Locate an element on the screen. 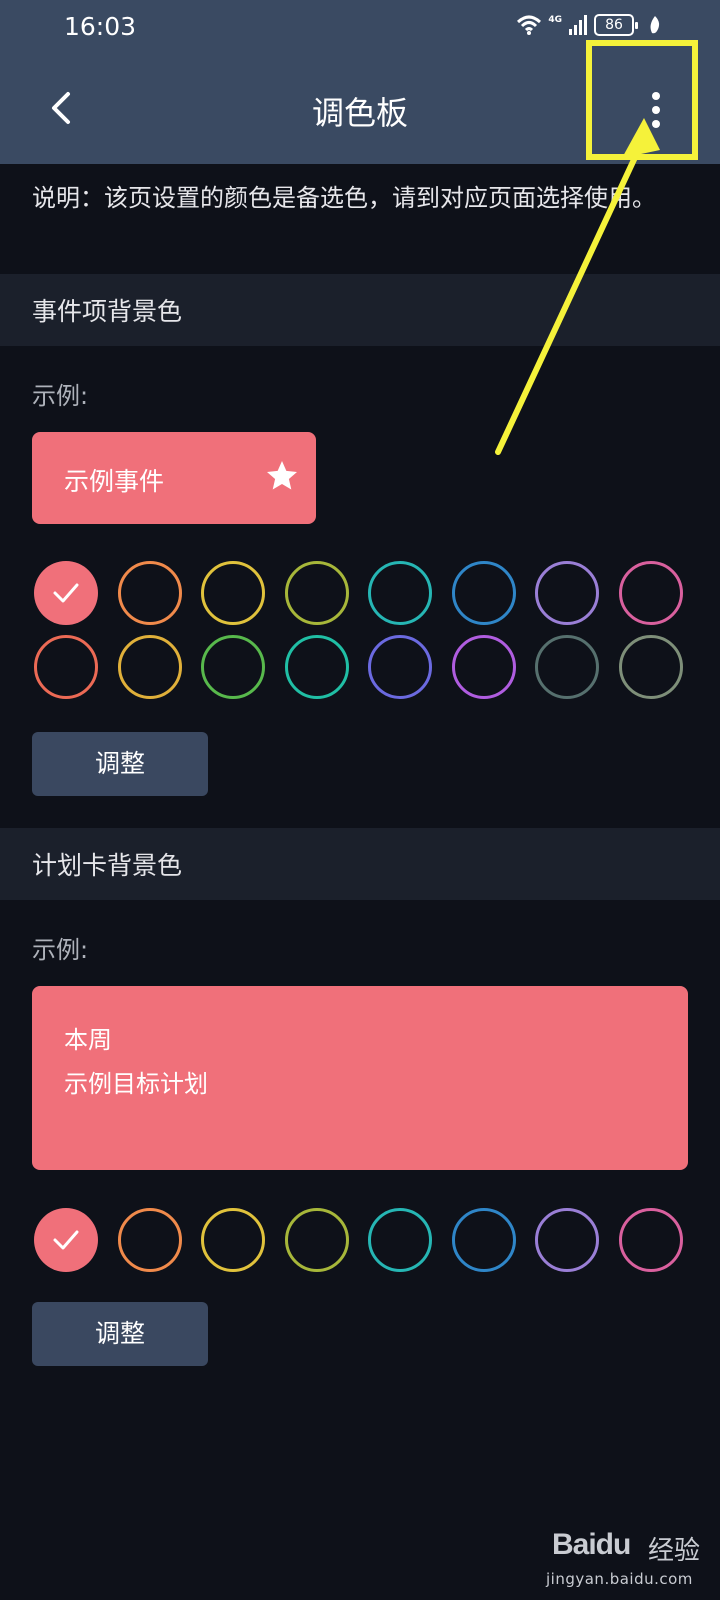  watermark-url: jingyan.baidu.com is located at coordinates (619, 1579).